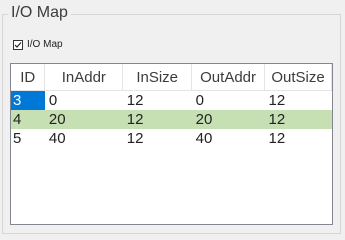  Describe the element at coordinates (298, 77) in the screenshot. I see `column-header-outsize: OutSize` at that location.